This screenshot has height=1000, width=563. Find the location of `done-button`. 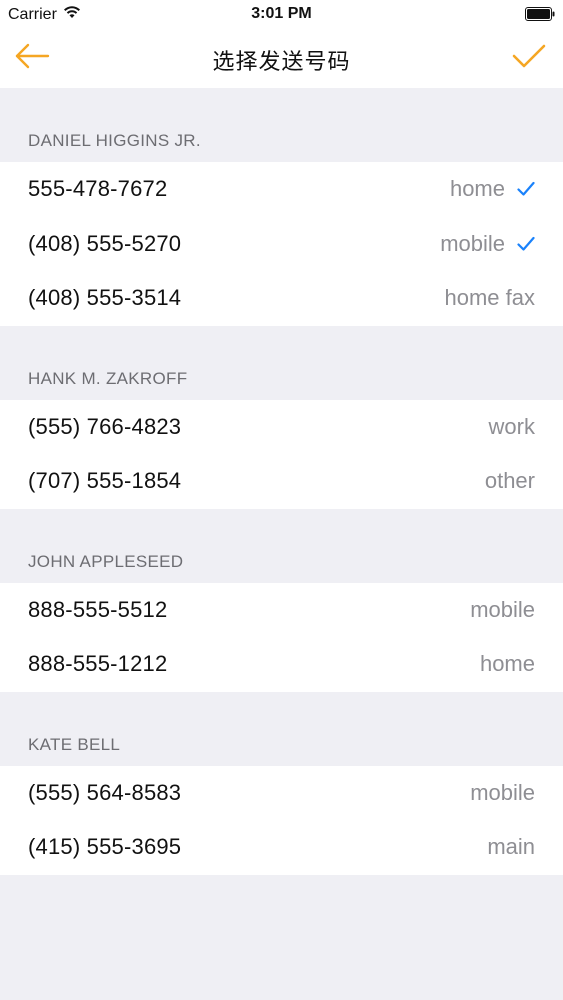

done-button is located at coordinates (529, 58).